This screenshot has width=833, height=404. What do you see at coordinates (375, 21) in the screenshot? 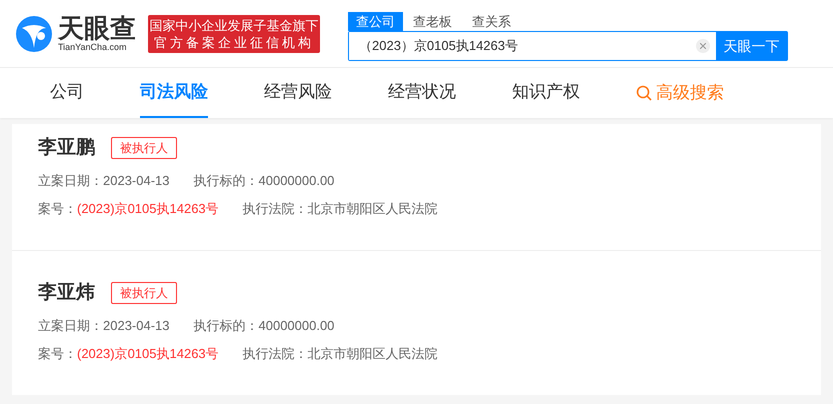
I see `search-tab: 查公司` at bounding box center [375, 21].